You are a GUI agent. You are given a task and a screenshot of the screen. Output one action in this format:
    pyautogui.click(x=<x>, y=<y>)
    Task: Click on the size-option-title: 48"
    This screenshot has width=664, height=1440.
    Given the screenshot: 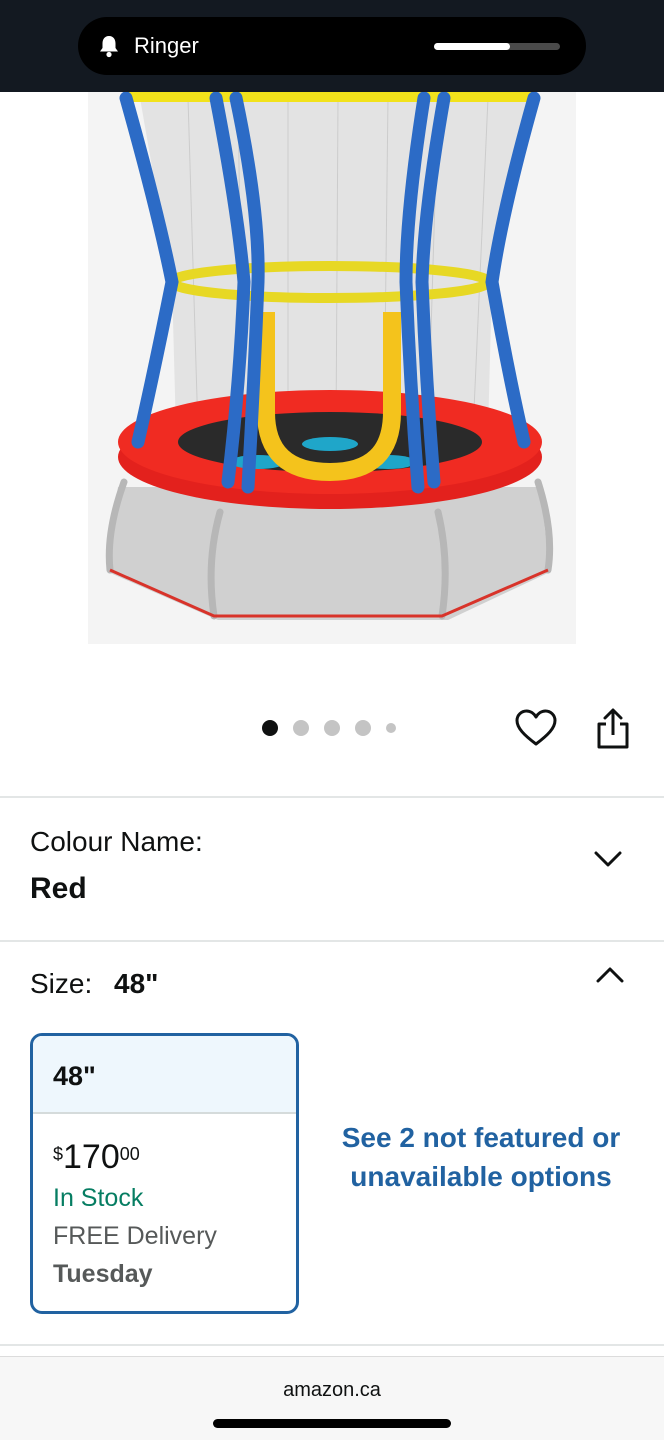 What is the action you would take?
    pyautogui.click(x=164, y=1075)
    